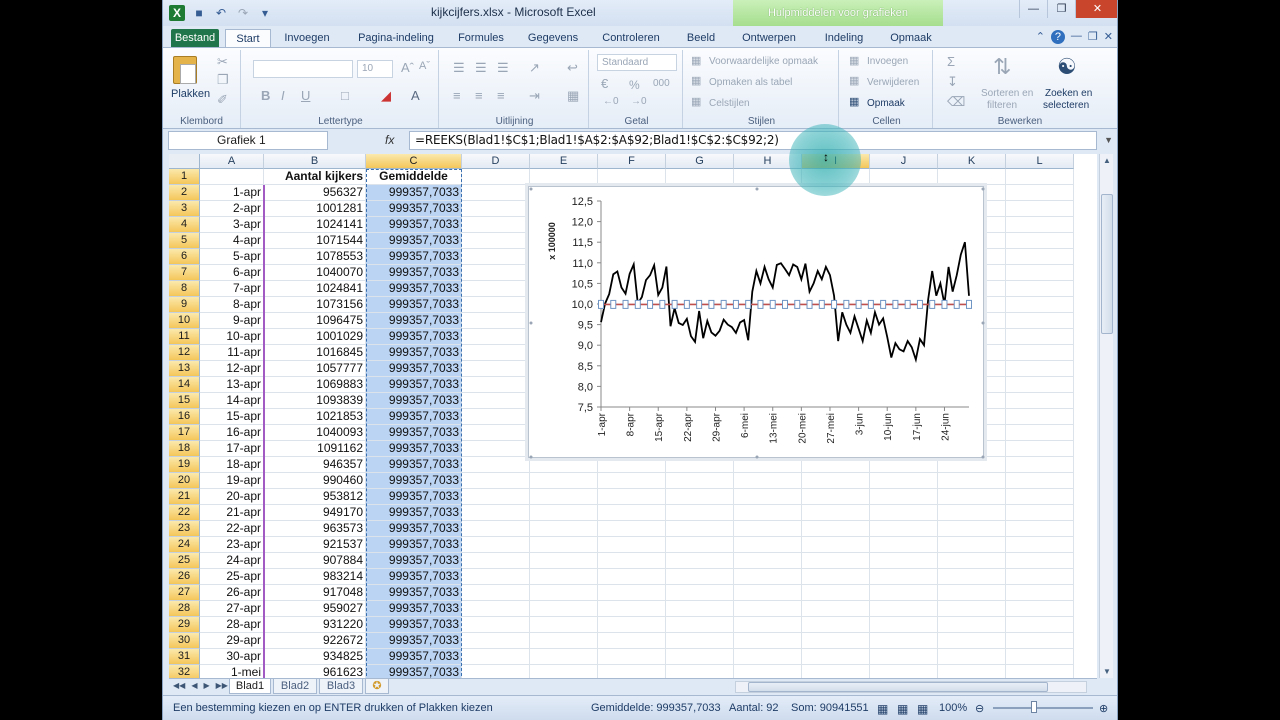  Describe the element at coordinates (177, 13) in the screenshot. I see `excel-logo-icon: X` at that location.